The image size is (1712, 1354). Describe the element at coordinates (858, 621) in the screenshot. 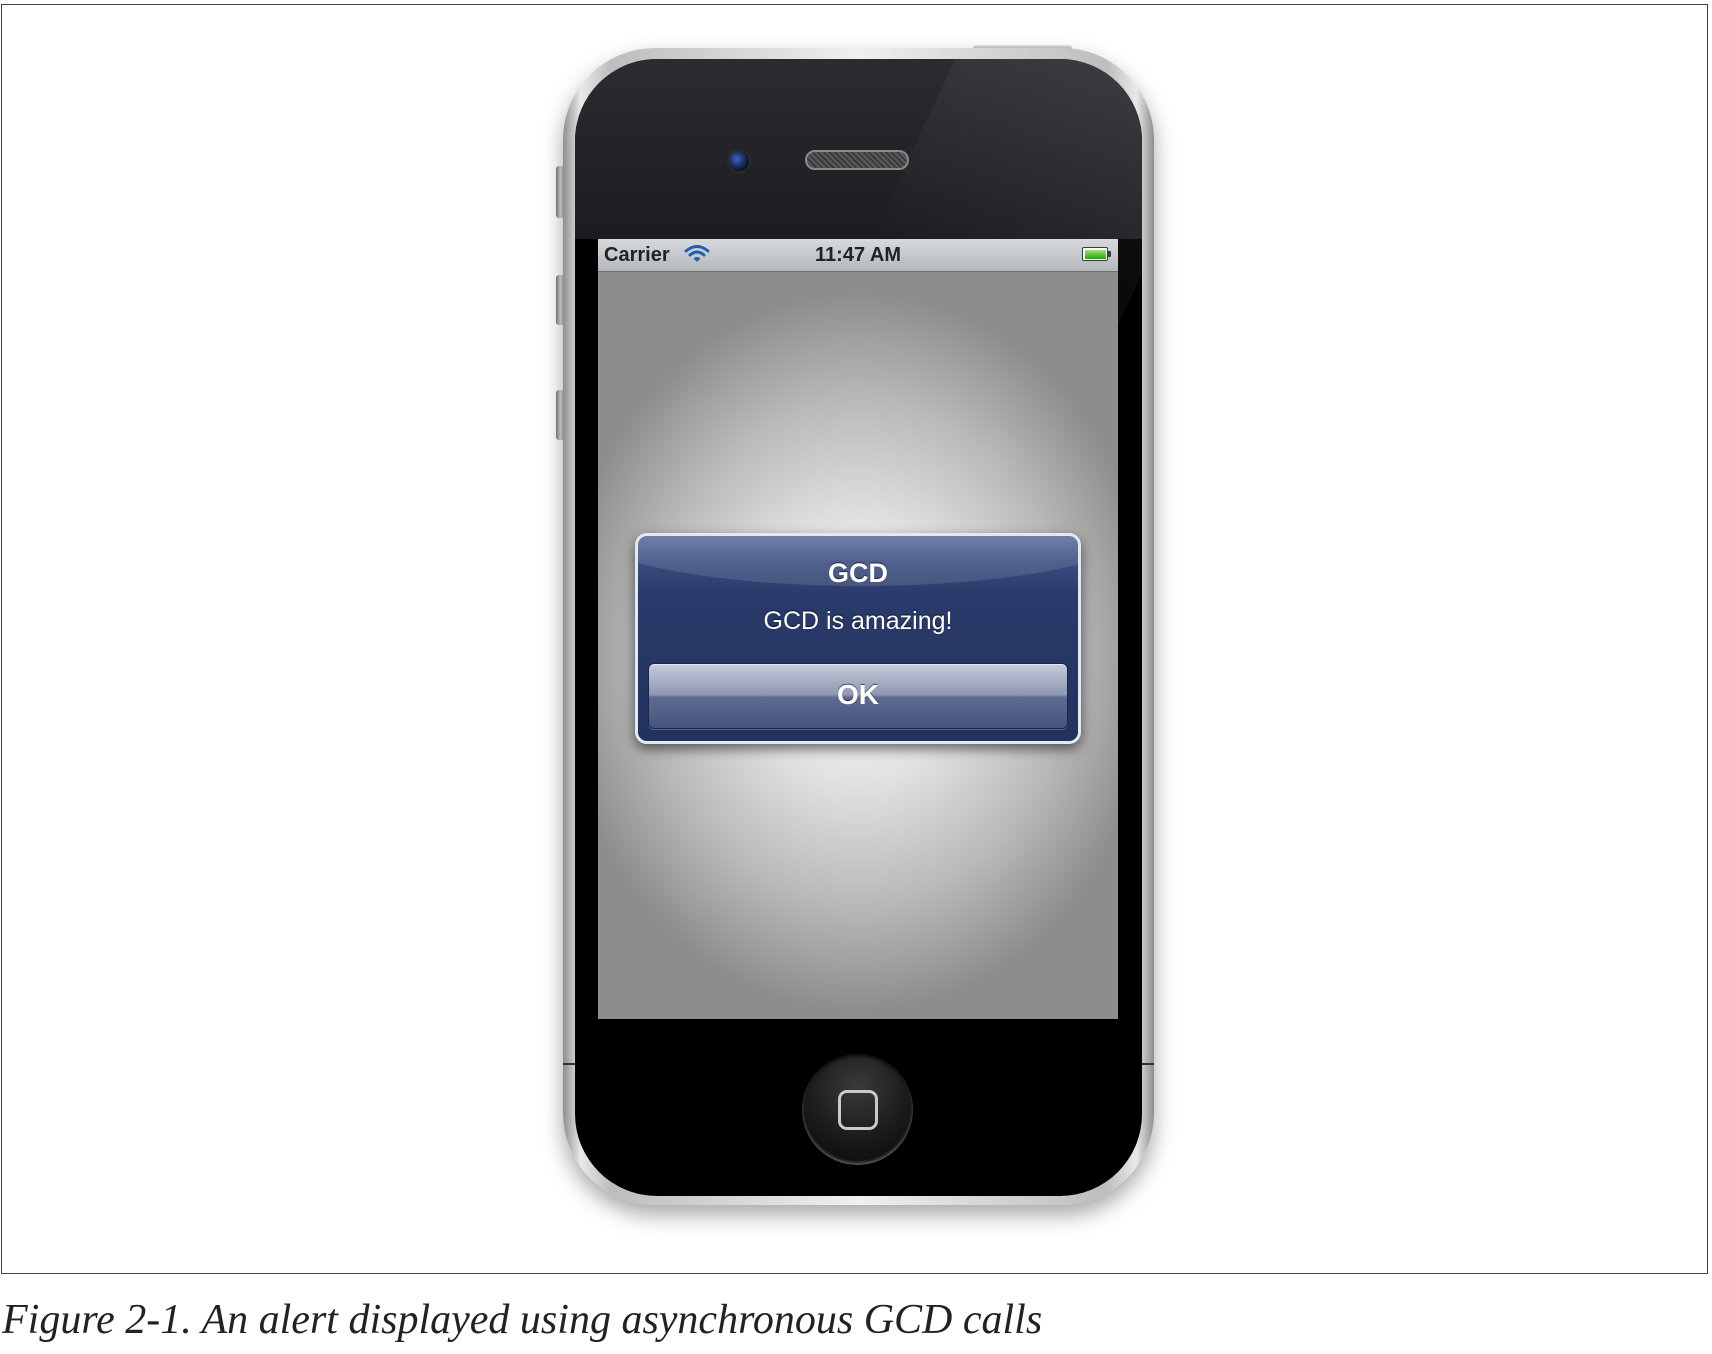

I see `alert-message: GCD is amazing!` at that location.